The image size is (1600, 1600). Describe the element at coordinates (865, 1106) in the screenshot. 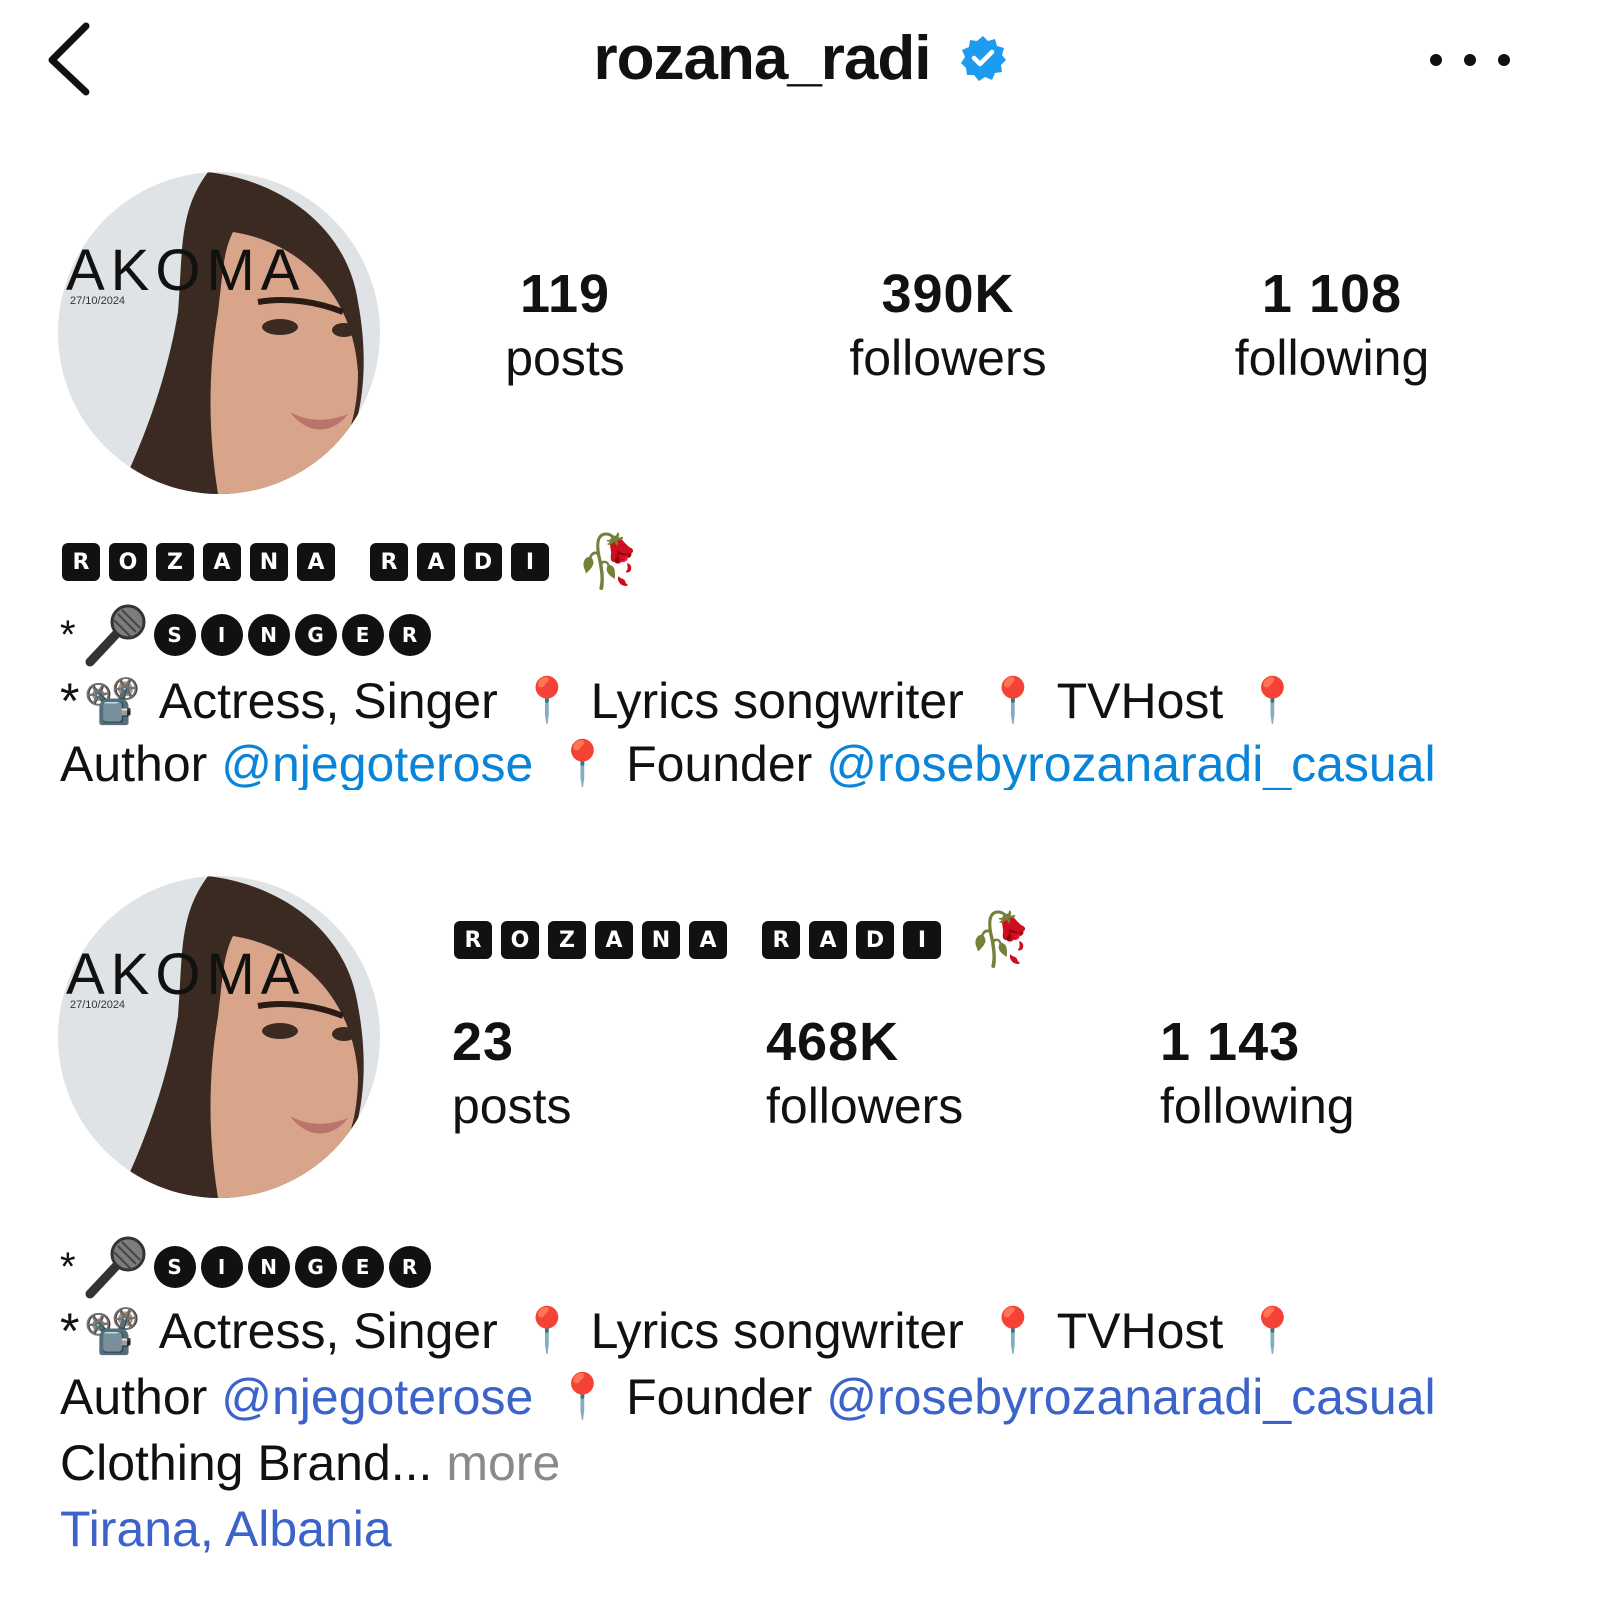

I see `followers-label: followers` at that location.